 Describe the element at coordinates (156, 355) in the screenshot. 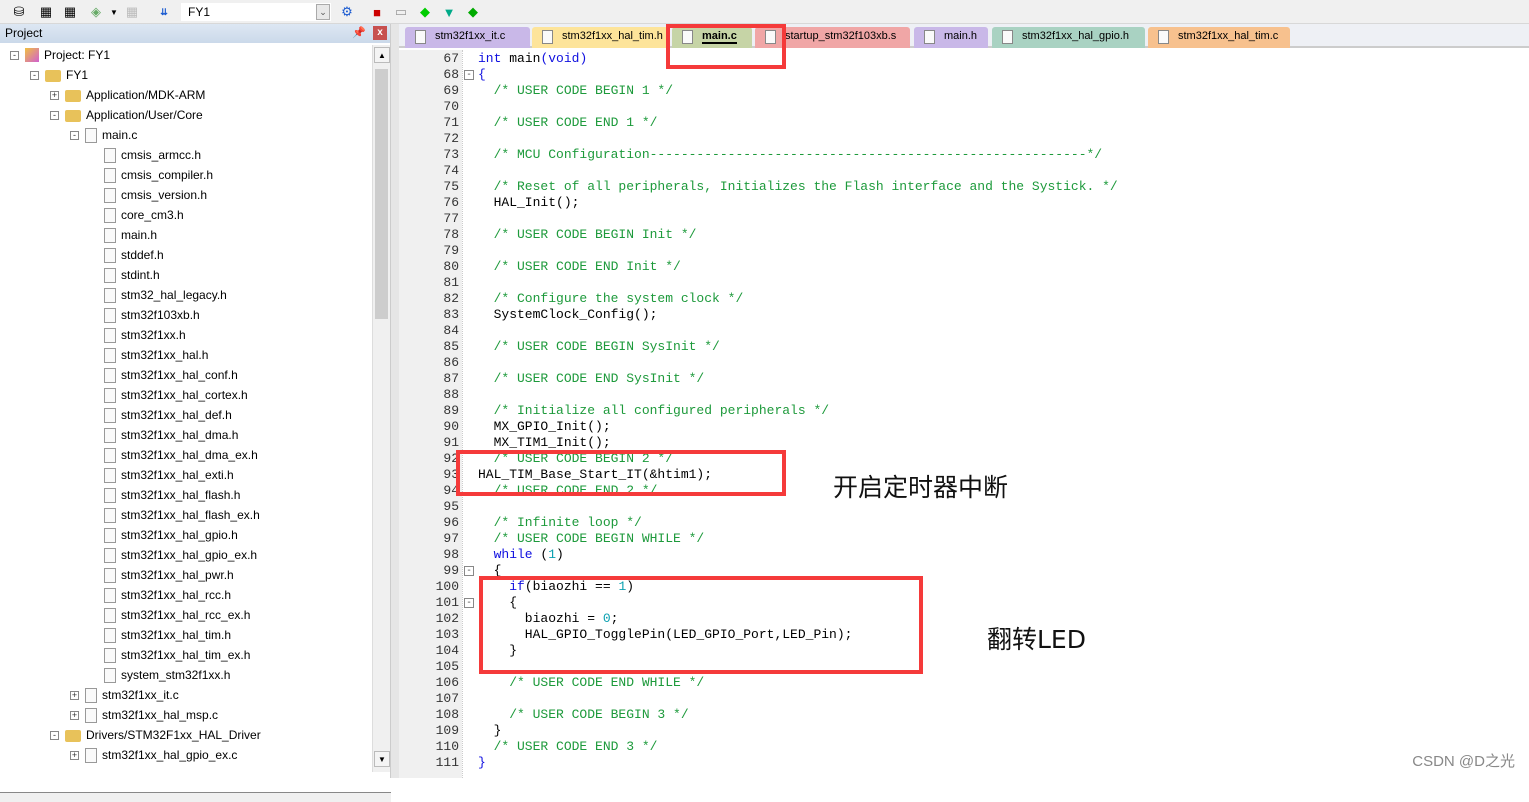

I see `tree-item: stm32f1xx_hal.h` at that location.